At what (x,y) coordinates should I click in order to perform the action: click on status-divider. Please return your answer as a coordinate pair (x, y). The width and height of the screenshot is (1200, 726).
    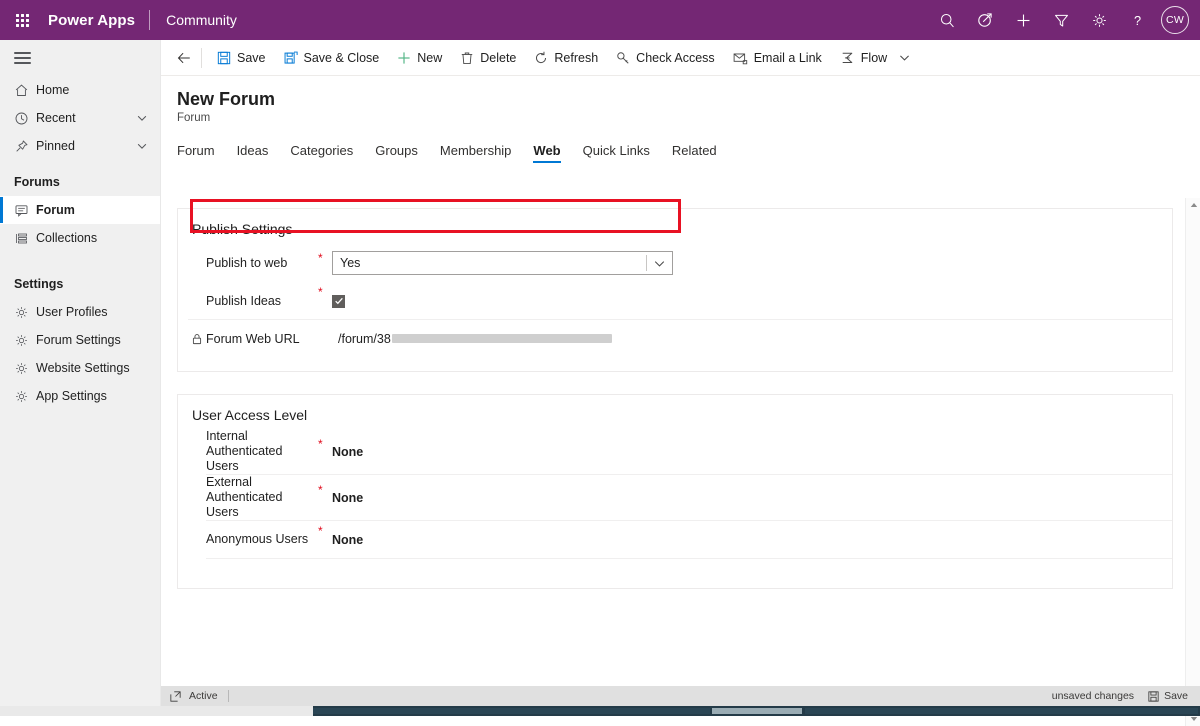
    Looking at the image, I should click on (228, 696).